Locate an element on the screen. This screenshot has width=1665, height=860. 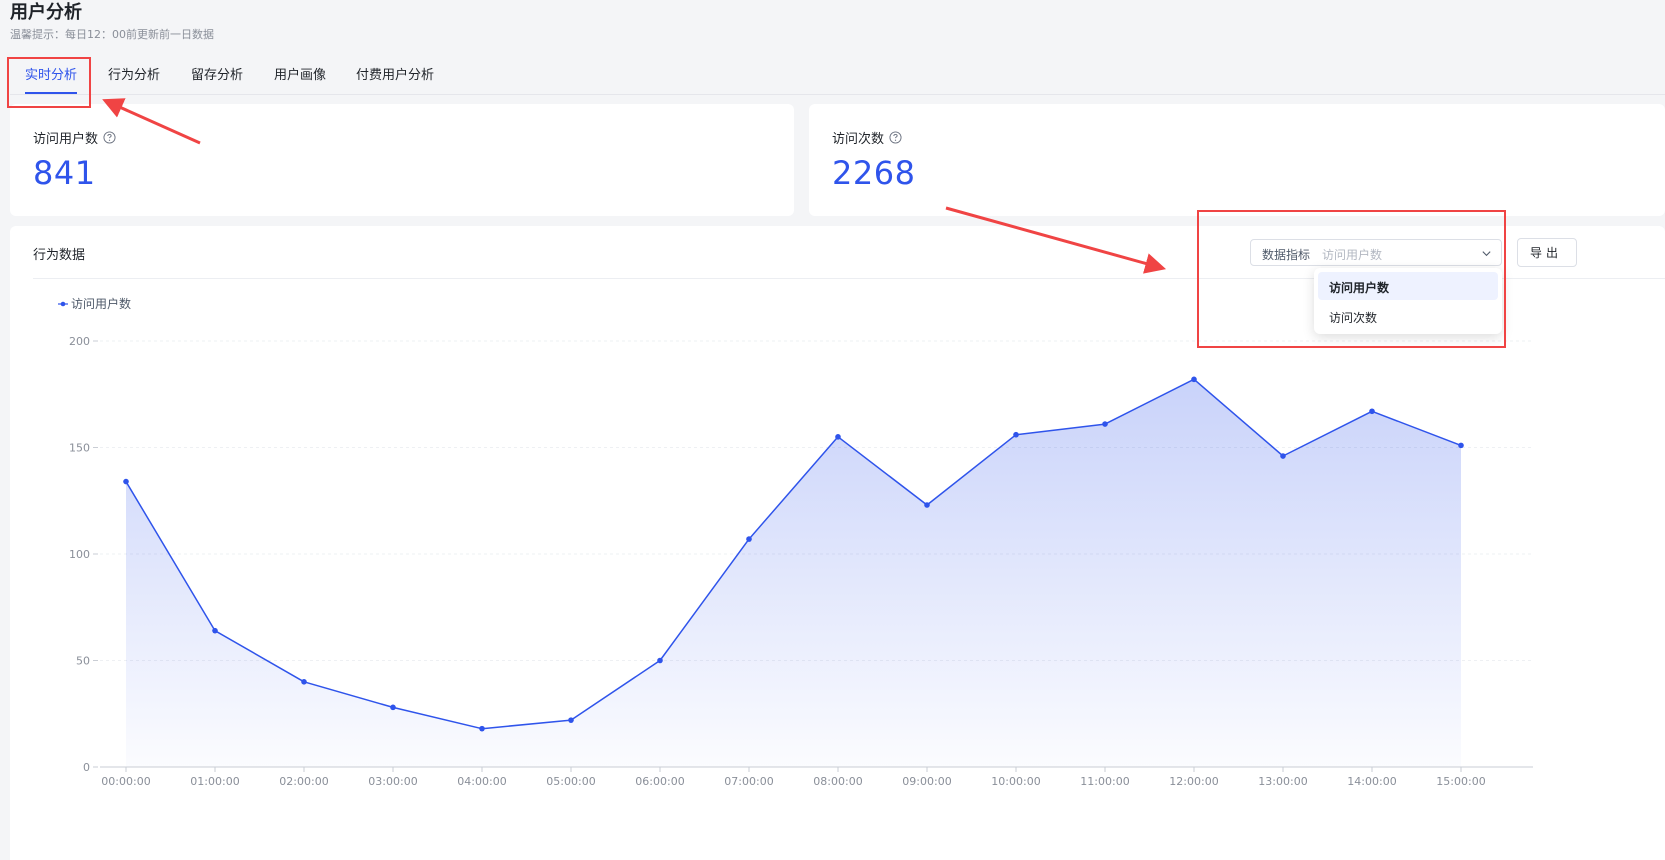
metric-dropdown: 访问用户数 访问次数 is located at coordinates (1408, 301).